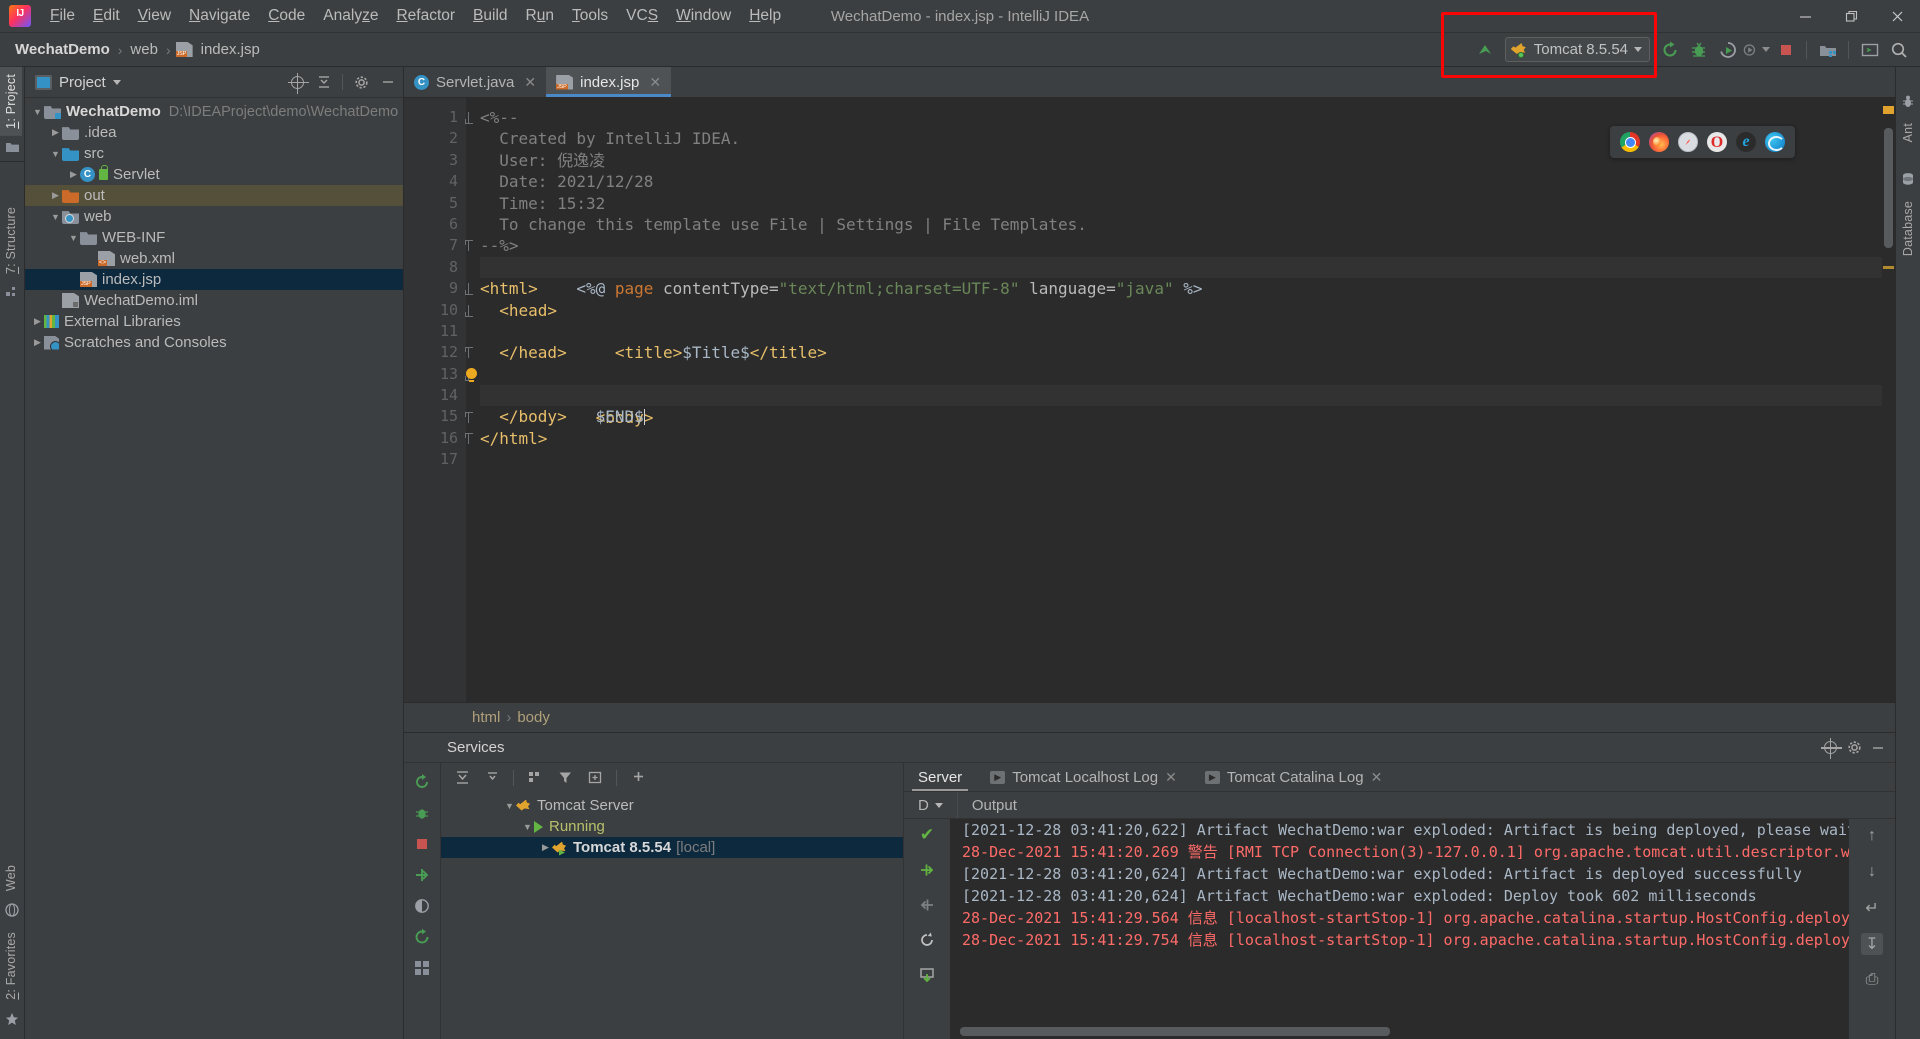  I want to click on editor-tab-index-jsp: index.jsp ✕, so click(609, 82).